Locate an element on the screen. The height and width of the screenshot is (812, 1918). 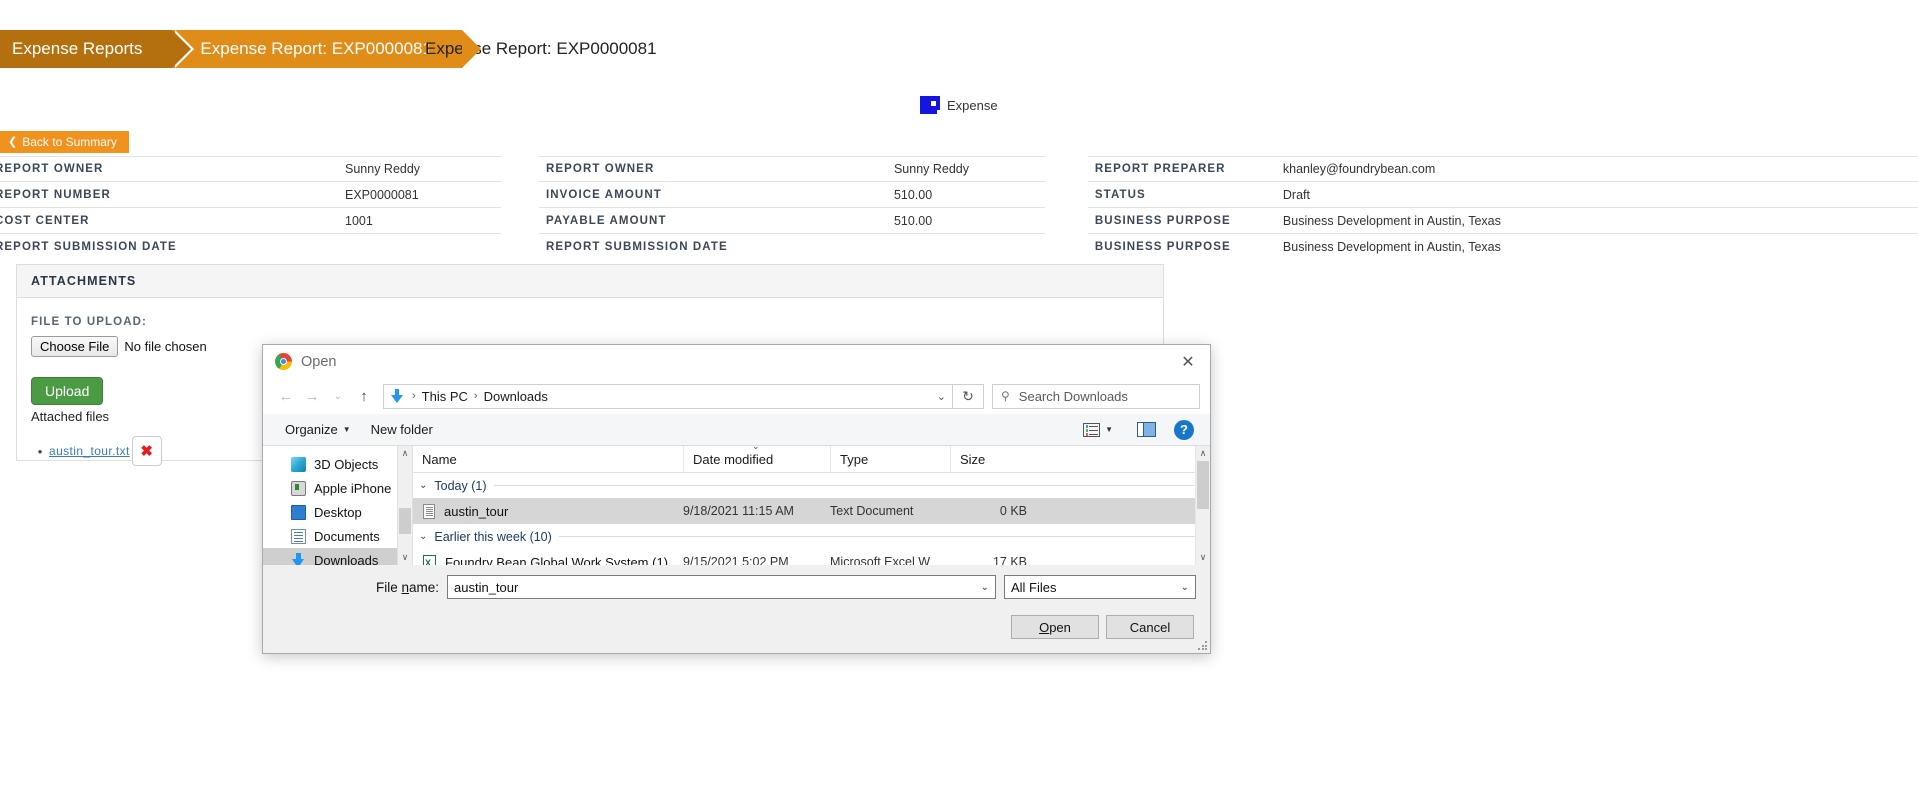
sidebar-item-desktop: Desktop is located at coordinates (337, 512).